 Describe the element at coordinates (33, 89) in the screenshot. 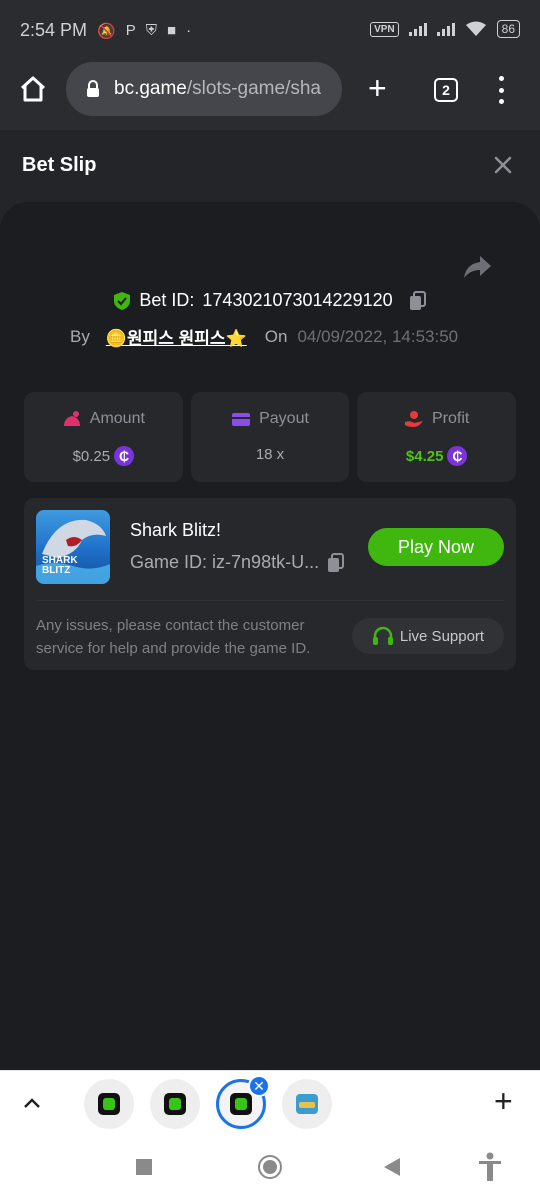

I see `home-icon` at that location.